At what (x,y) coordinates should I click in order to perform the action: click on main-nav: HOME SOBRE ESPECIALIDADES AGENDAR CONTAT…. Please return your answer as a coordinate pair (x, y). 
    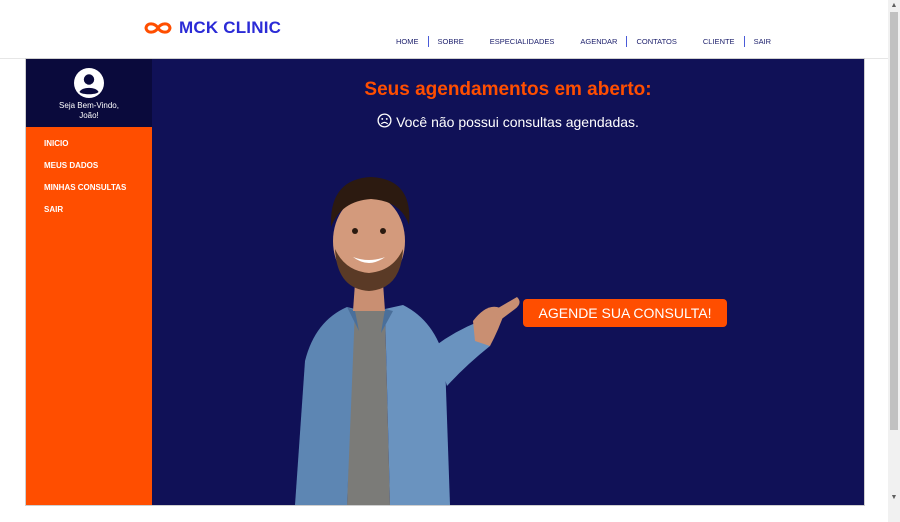
    Looking at the image, I should click on (583, 41).